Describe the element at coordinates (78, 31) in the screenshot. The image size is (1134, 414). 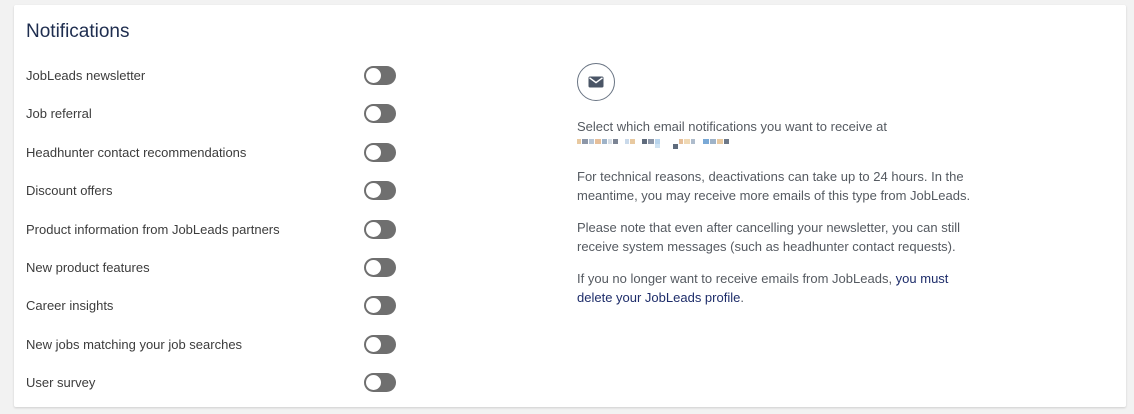
I see `section-title: Notifications` at that location.